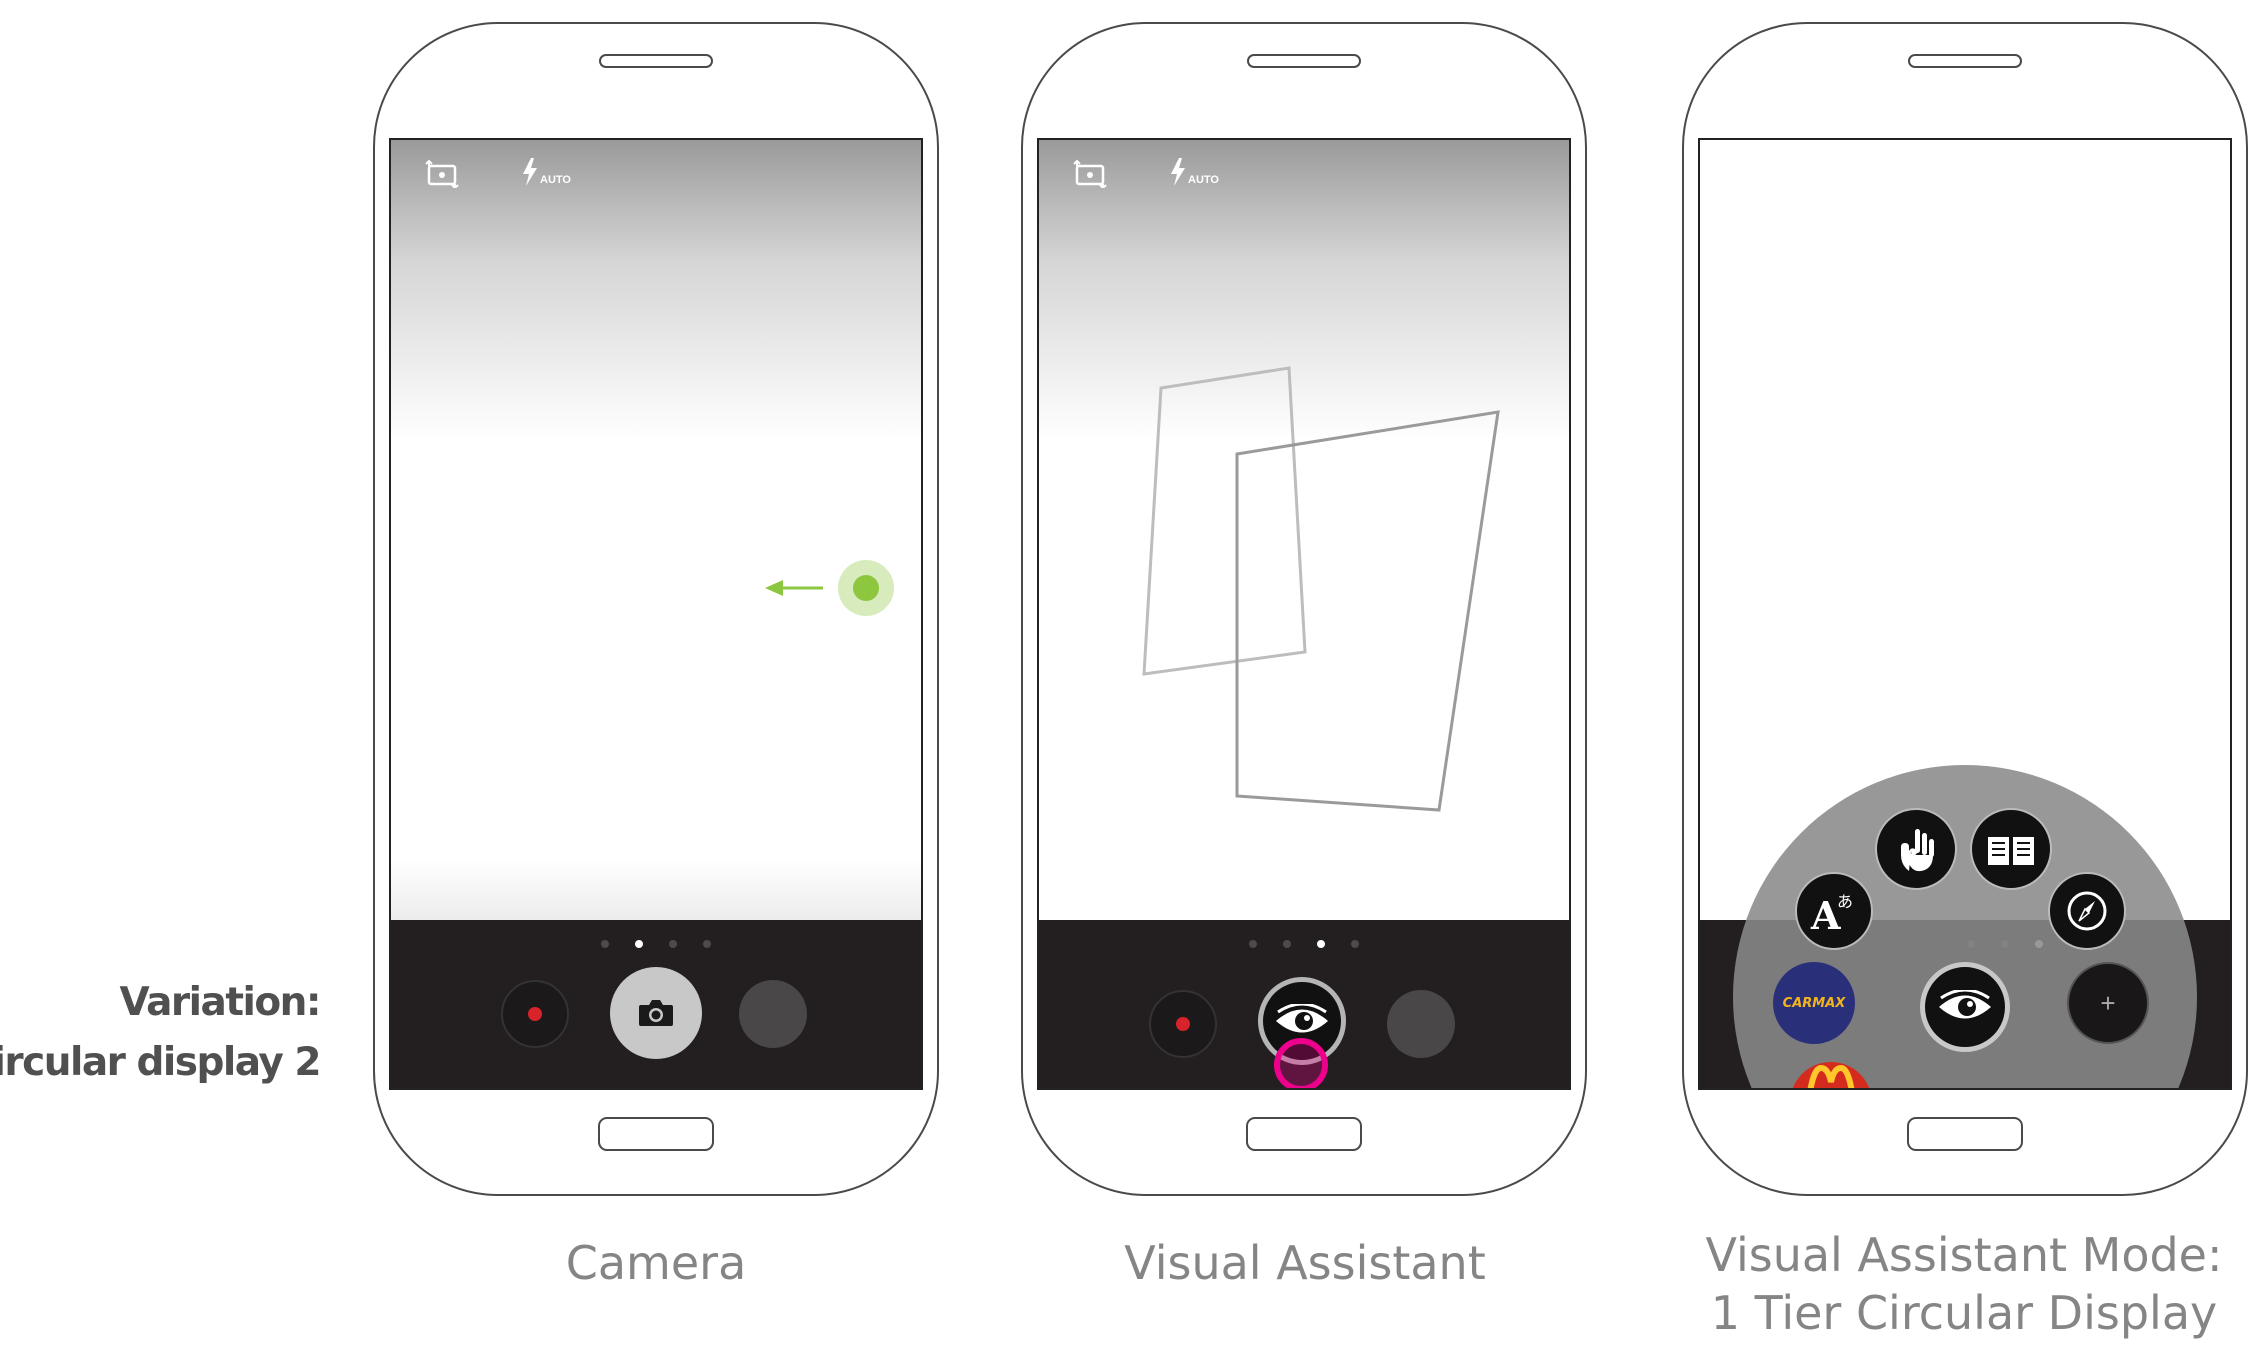 The width and height of the screenshot is (2260, 1350). I want to click on ok-hand-icon, so click(1917, 850).